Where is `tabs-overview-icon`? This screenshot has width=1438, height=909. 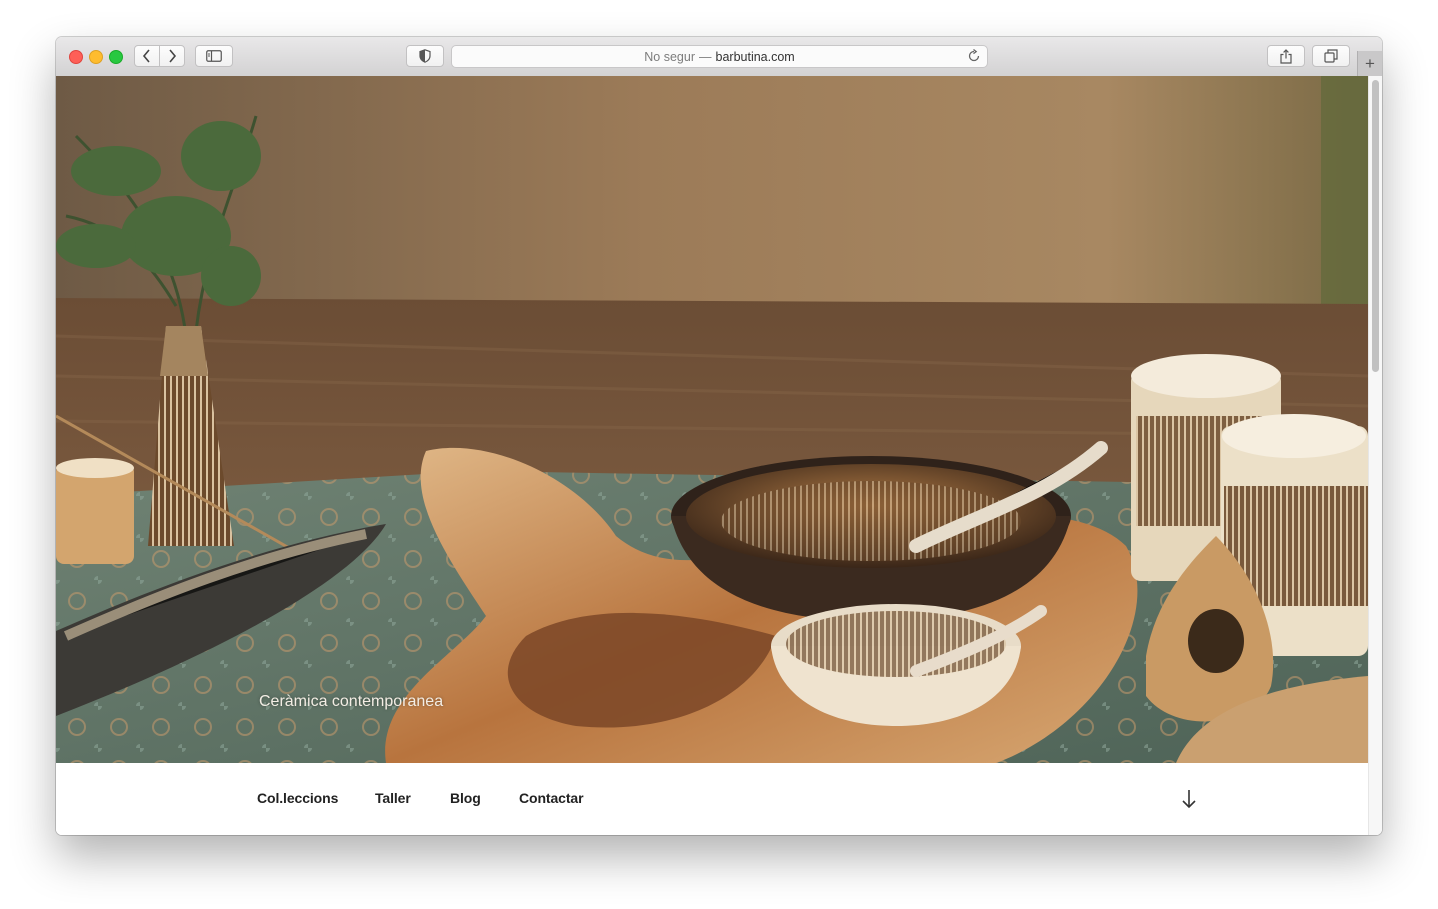
tabs-overview-icon is located at coordinates (1331, 56).